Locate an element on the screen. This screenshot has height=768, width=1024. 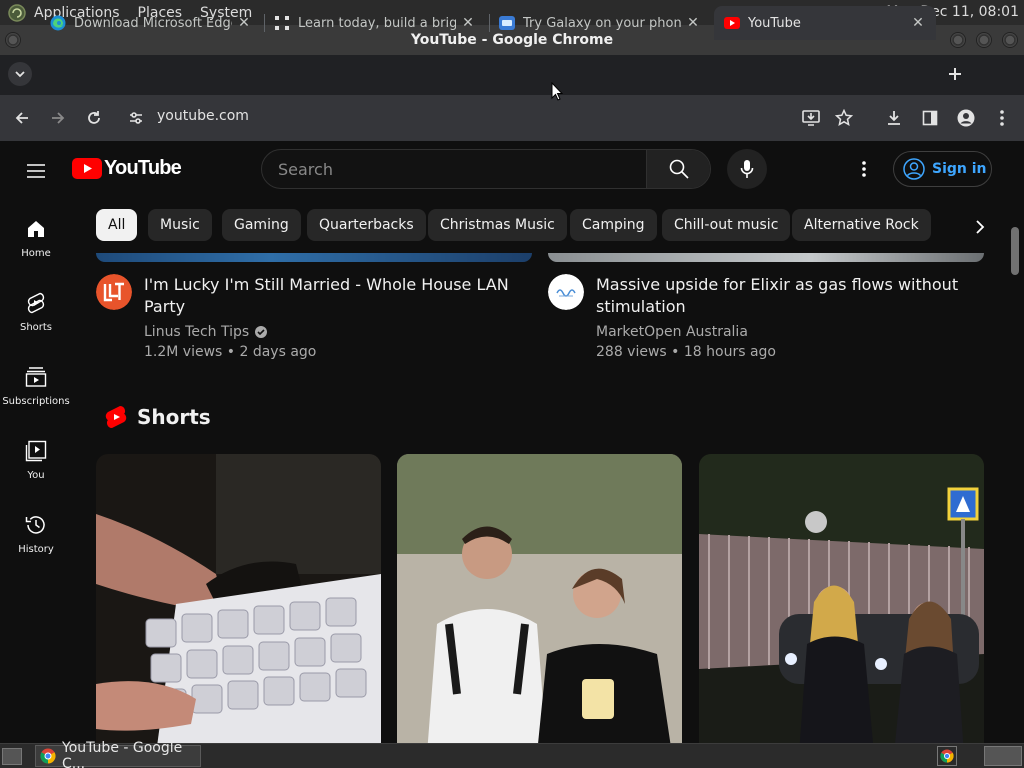
install-app-button is located at coordinates (811, 118).